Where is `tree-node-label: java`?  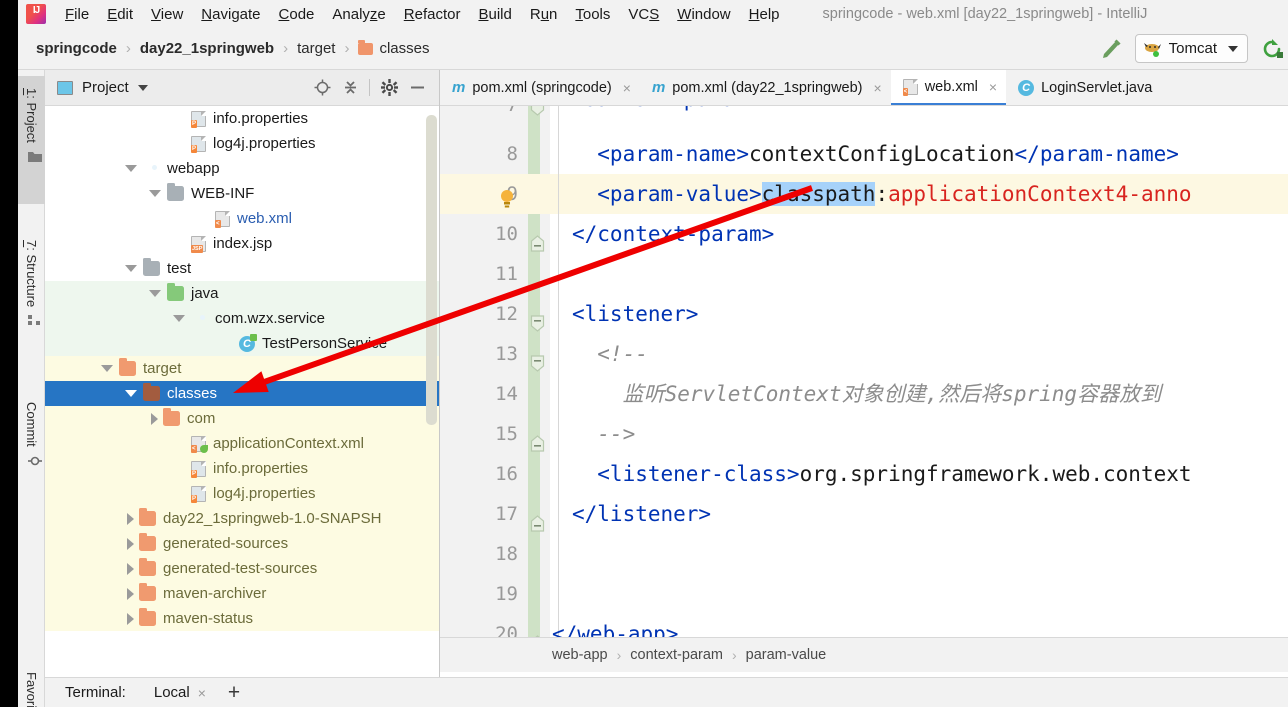 tree-node-label: java is located at coordinates (205, 293).